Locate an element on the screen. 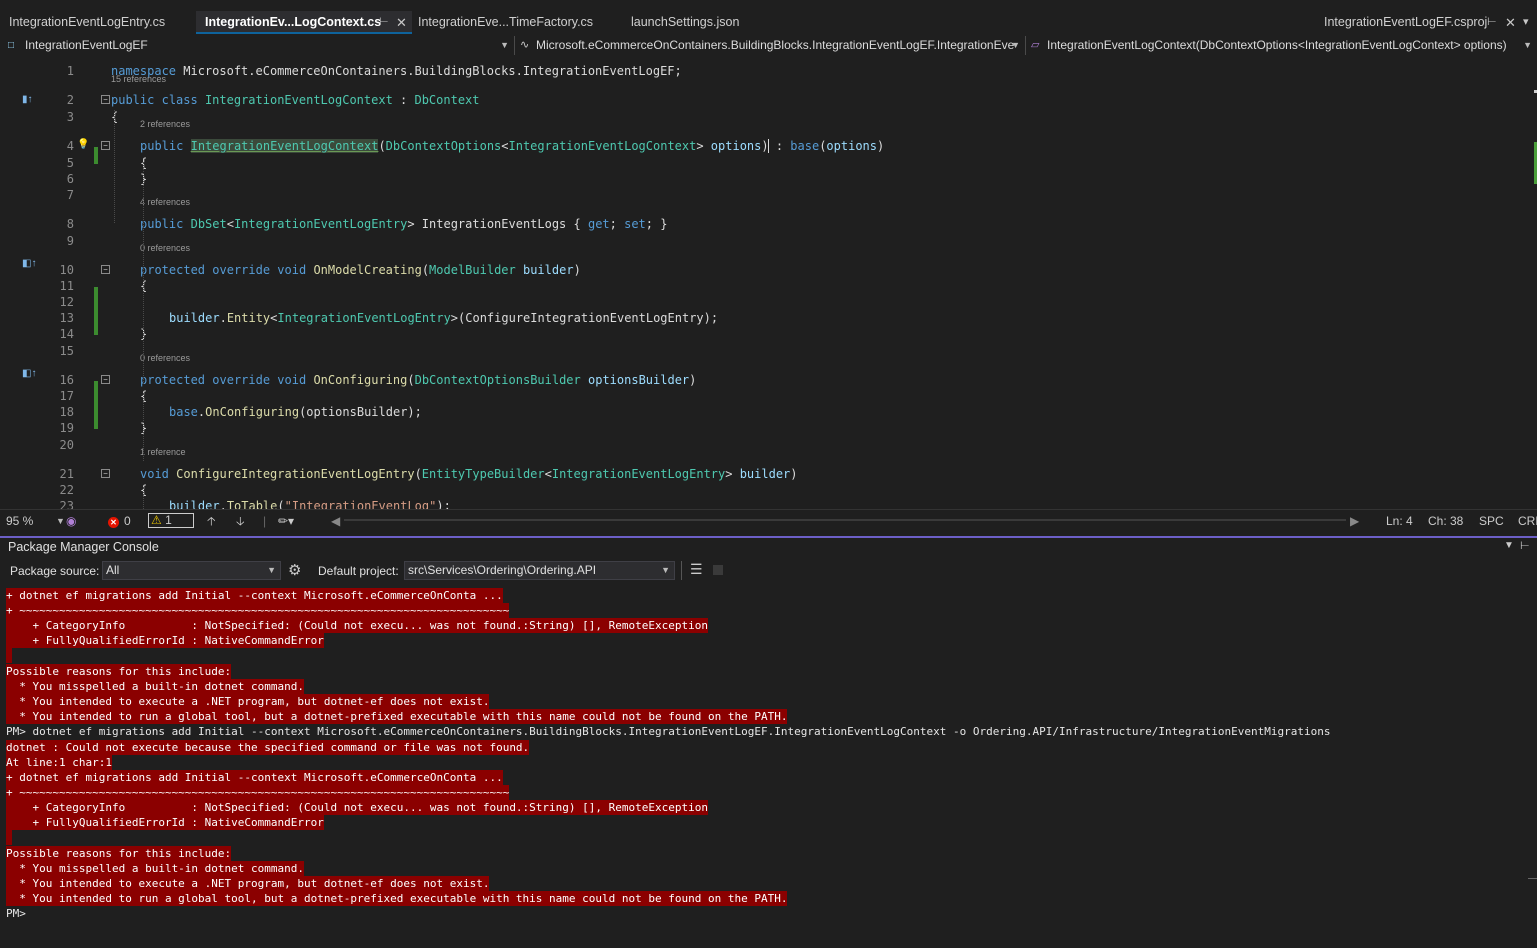 The image size is (1537, 948). code-lens-references: 1 reference is located at coordinates (163, 452).